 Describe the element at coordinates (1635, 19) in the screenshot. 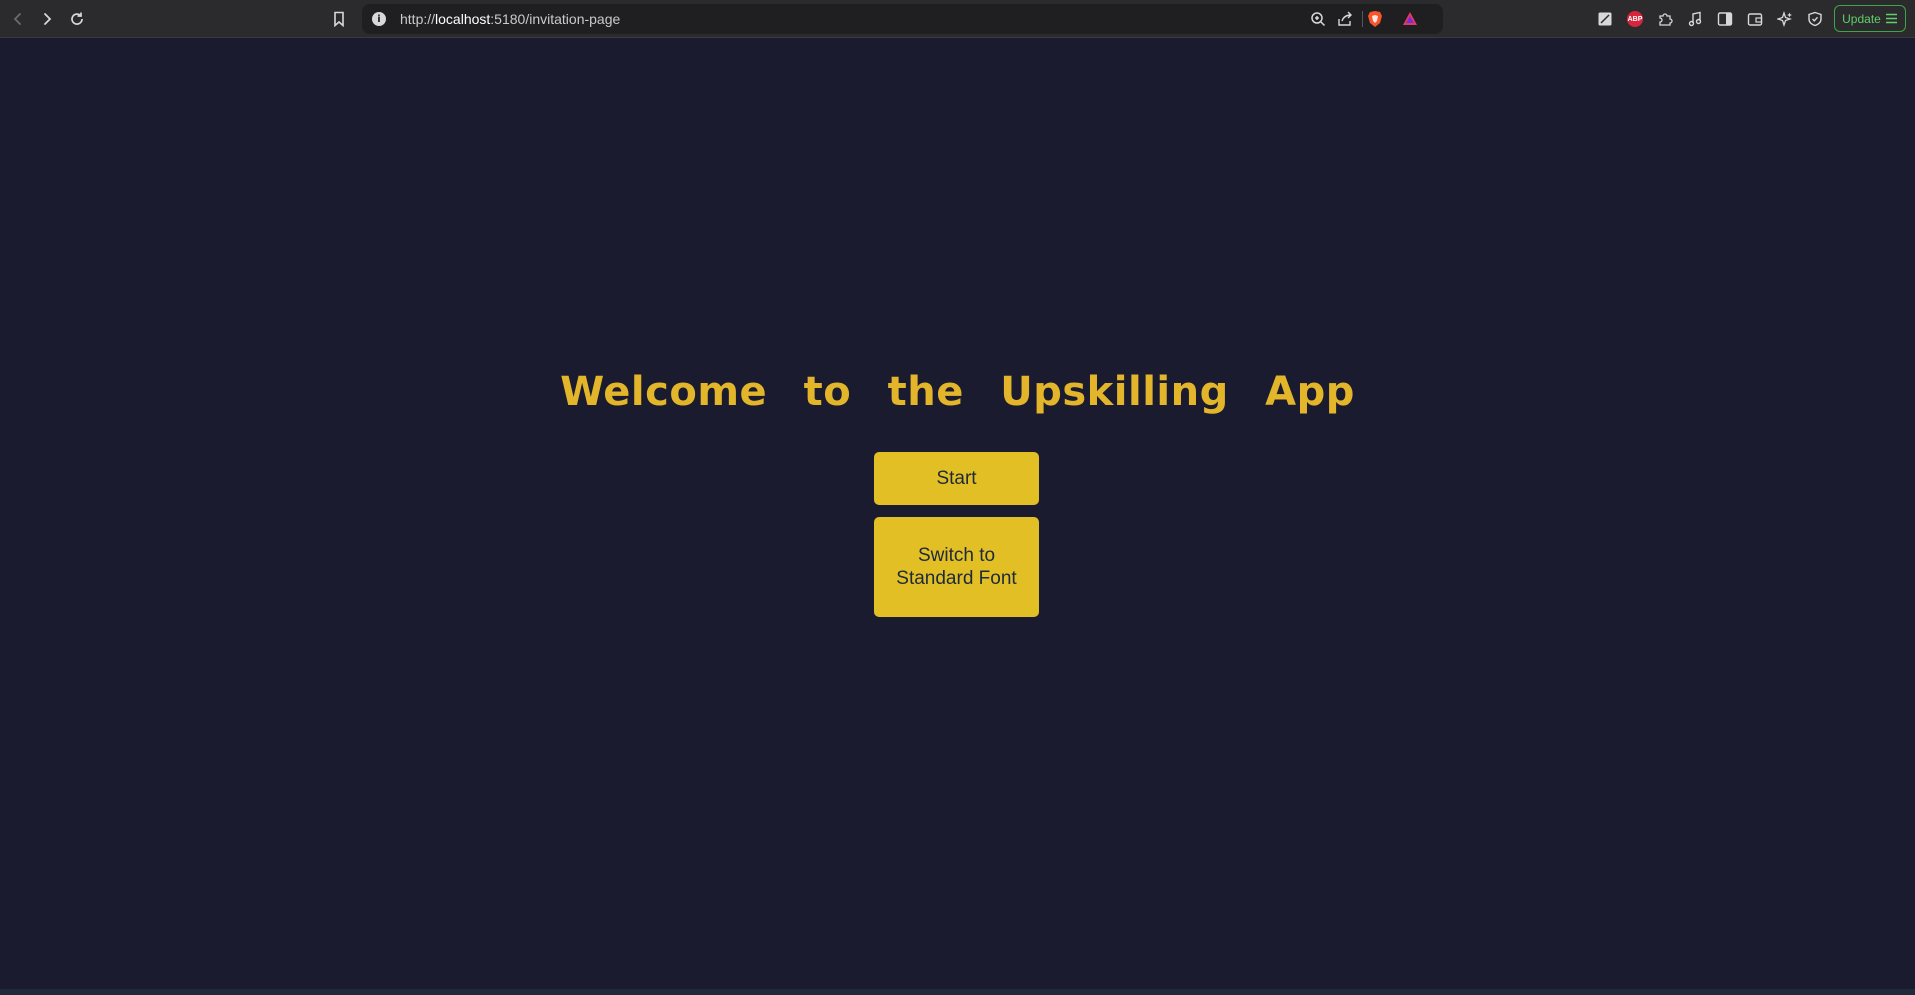

I see `adblock-plus-icon: ABP` at that location.